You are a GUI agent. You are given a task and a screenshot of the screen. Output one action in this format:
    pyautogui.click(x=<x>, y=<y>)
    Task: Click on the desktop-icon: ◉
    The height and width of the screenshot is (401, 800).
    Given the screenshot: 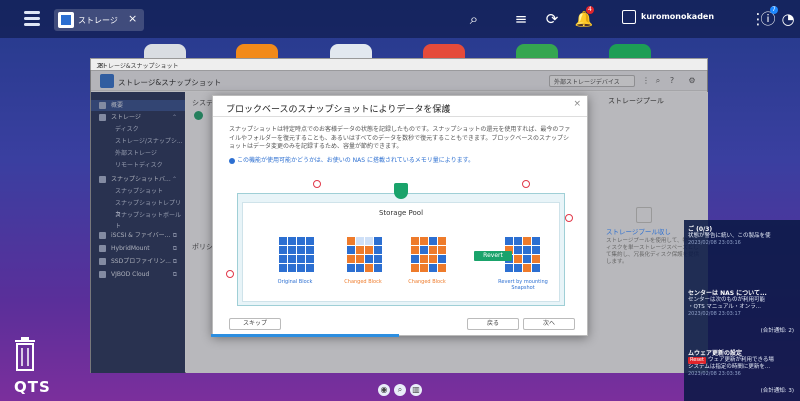 What is the action you would take?
    pyautogui.click(x=384, y=390)
    